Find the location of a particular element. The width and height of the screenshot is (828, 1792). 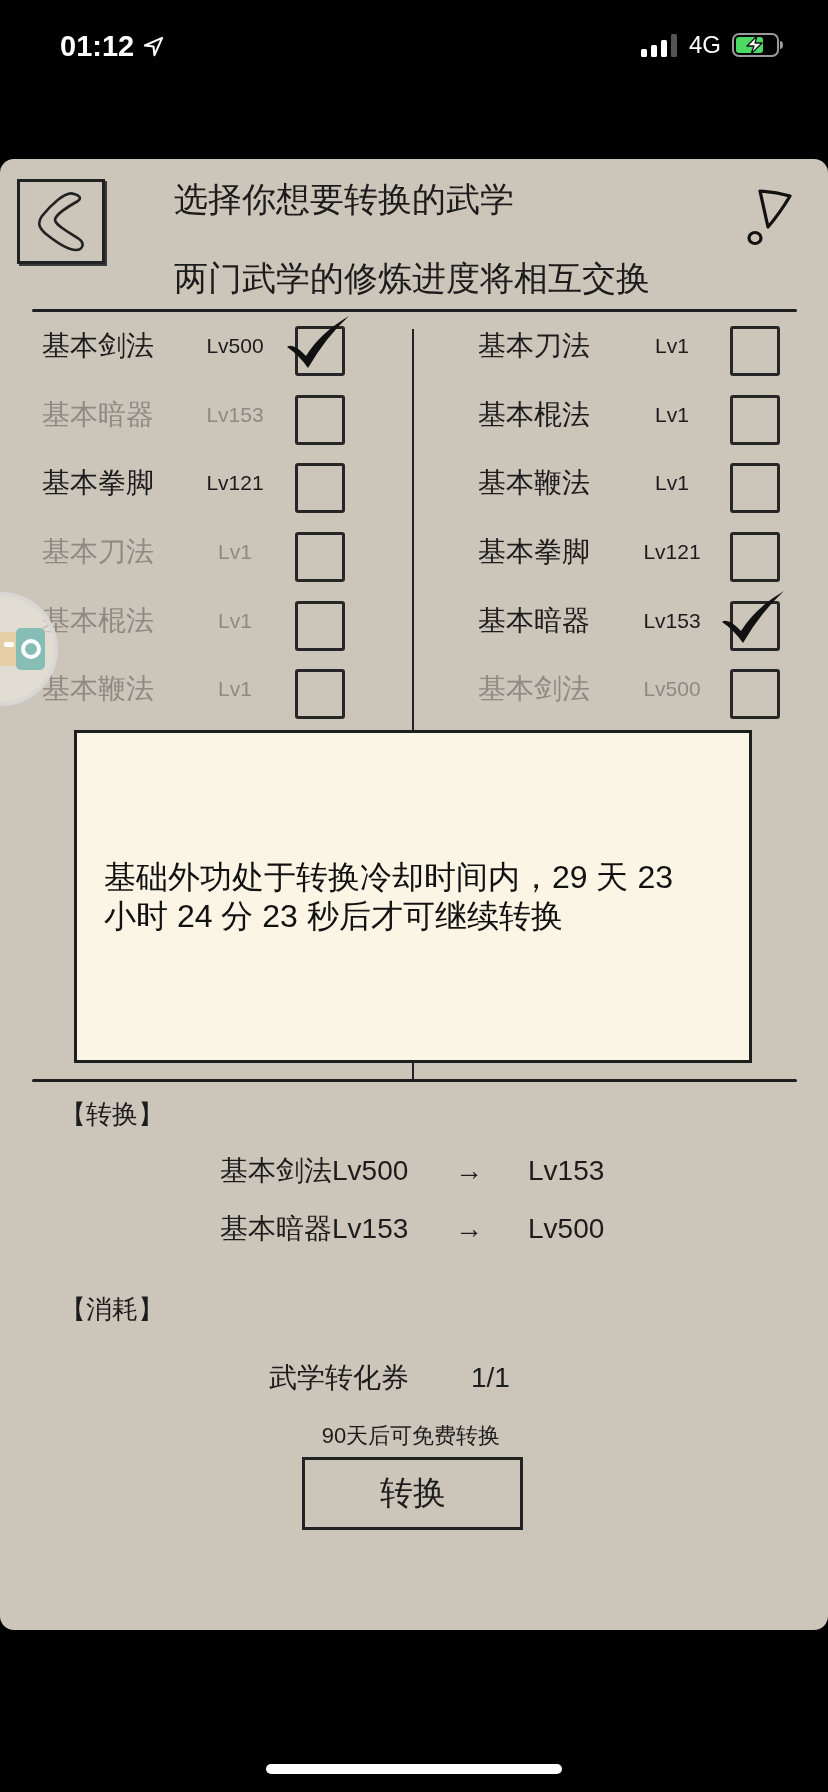

cost-item-count: 1/1 is located at coordinates (490, 1378).